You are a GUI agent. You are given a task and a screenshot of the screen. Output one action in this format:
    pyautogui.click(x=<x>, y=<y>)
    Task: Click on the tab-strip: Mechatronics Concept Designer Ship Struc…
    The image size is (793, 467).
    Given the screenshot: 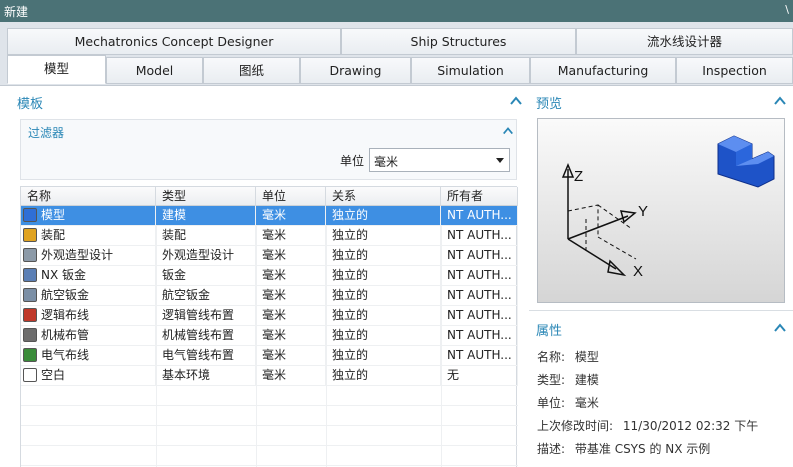 What is the action you would take?
    pyautogui.click(x=396, y=53)
    